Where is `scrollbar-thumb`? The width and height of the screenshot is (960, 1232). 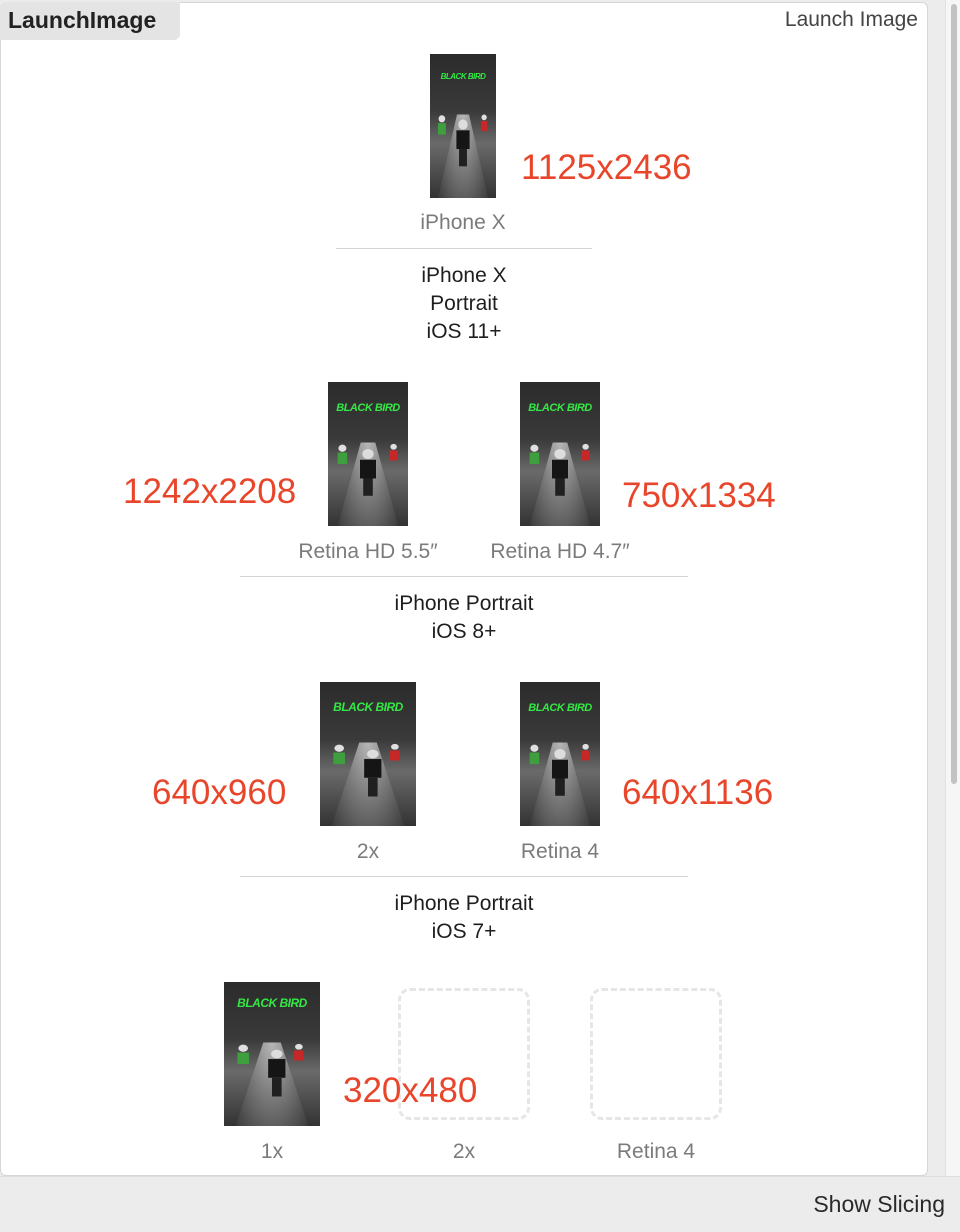 scrollbar-thumb is located at coordinates (954, 394).